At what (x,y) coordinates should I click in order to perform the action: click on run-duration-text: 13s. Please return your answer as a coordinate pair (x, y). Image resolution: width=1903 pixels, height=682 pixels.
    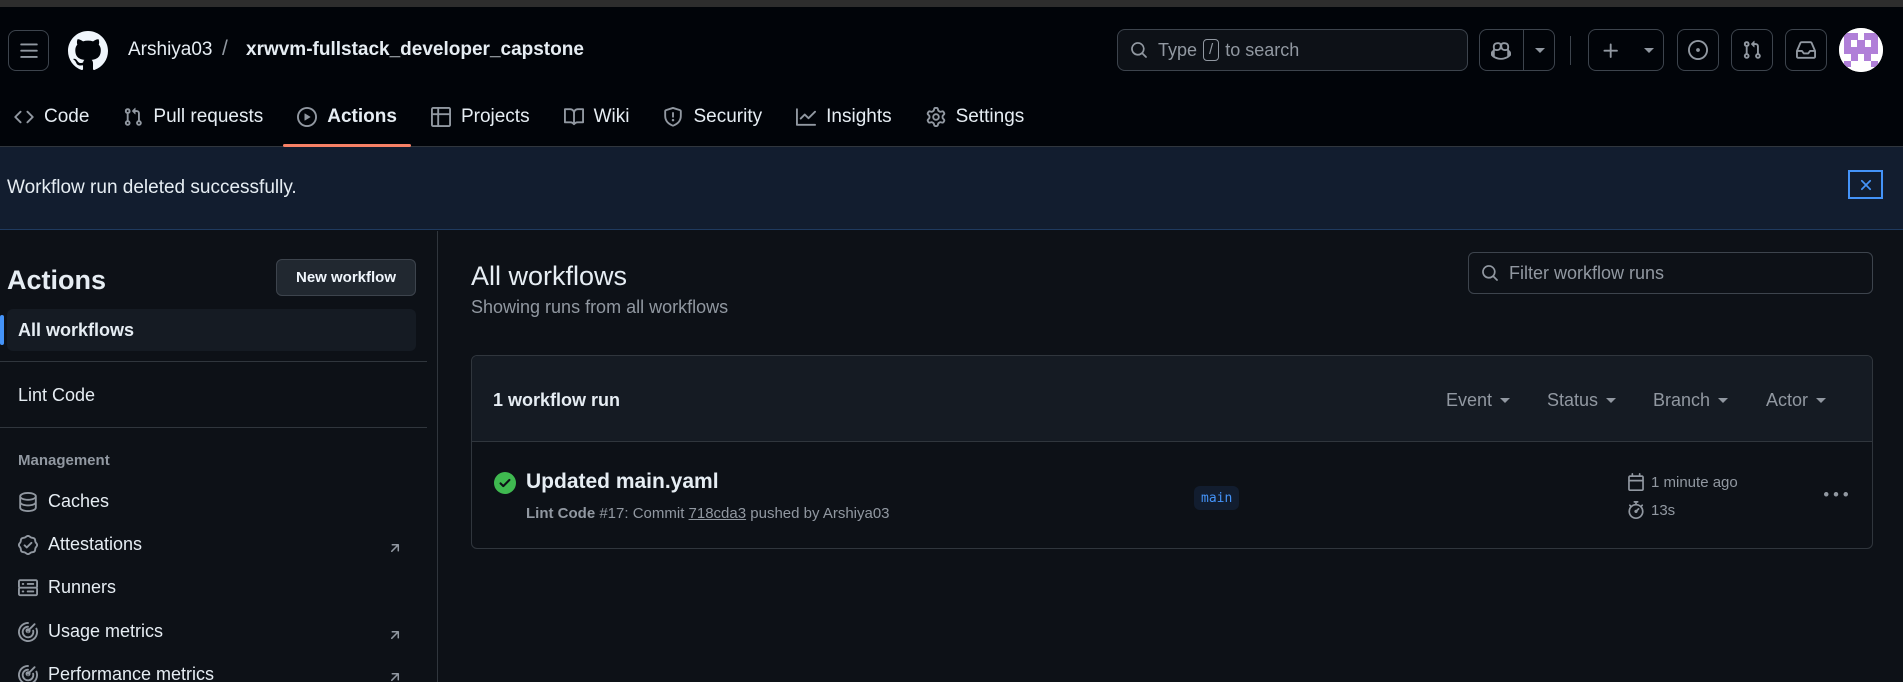
    Looking at the image, I should click on (1663, 510).